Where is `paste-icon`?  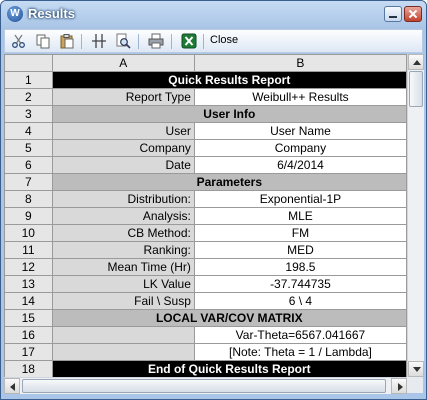
paste-icon is located at coordinates (67, 41).